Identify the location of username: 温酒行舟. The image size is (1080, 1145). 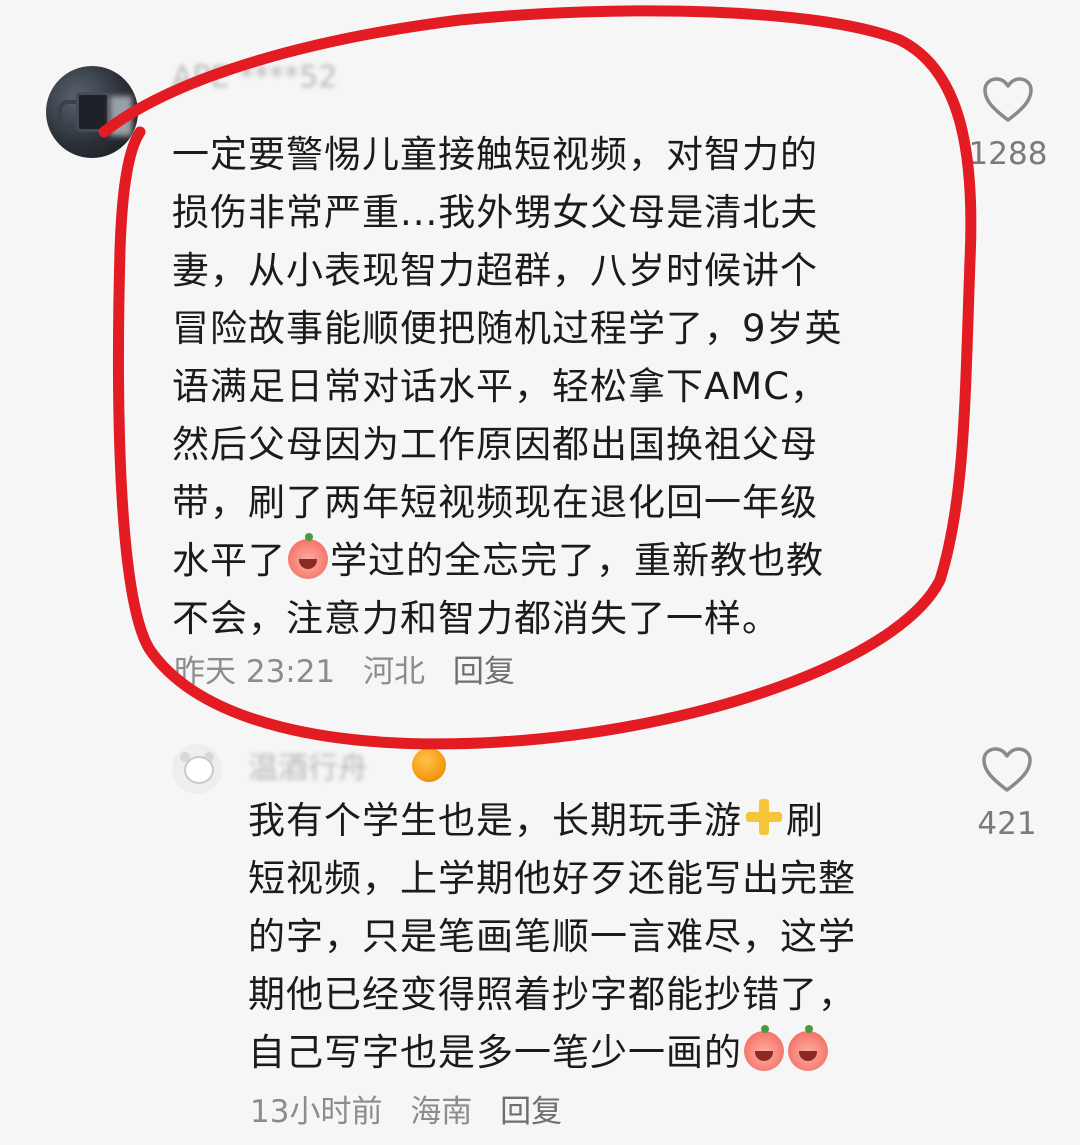
(308, 765).